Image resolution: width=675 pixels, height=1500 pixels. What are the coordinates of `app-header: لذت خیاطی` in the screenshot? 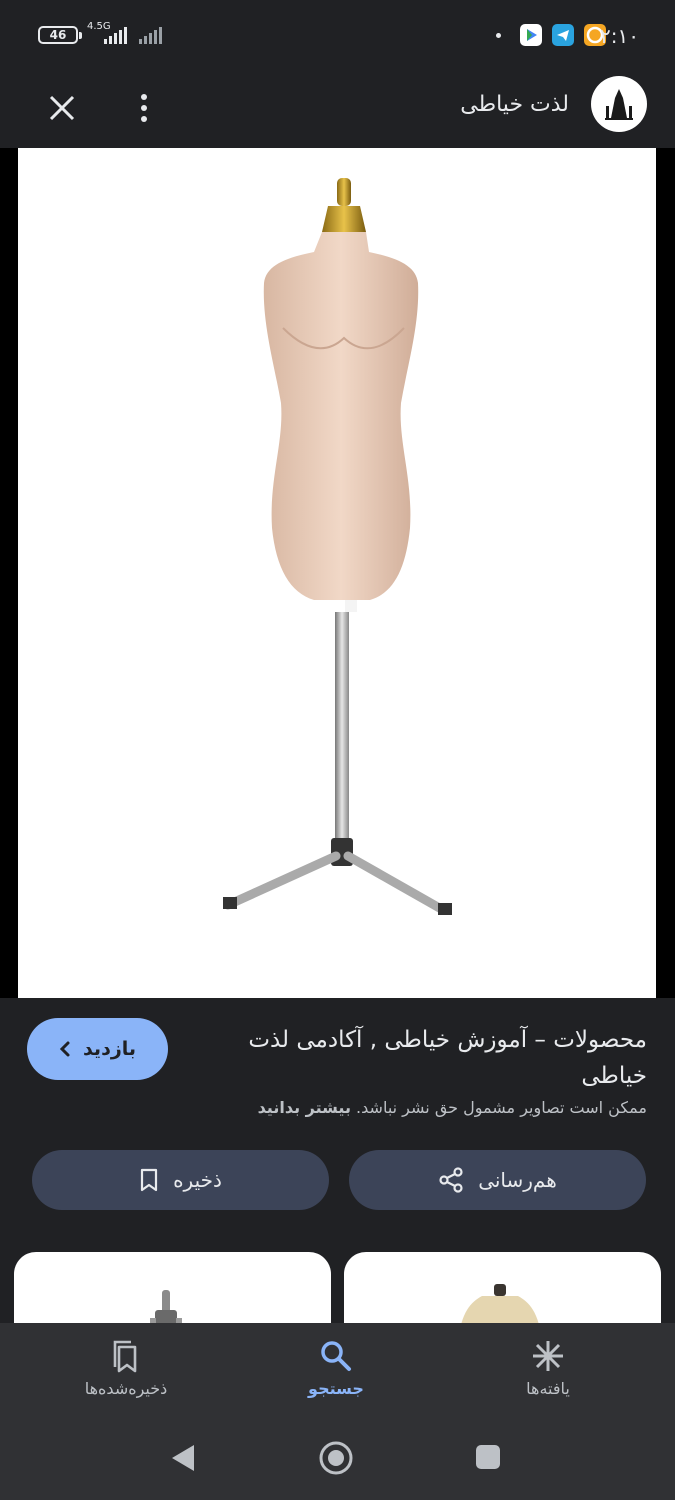 It's located at (337, 110).